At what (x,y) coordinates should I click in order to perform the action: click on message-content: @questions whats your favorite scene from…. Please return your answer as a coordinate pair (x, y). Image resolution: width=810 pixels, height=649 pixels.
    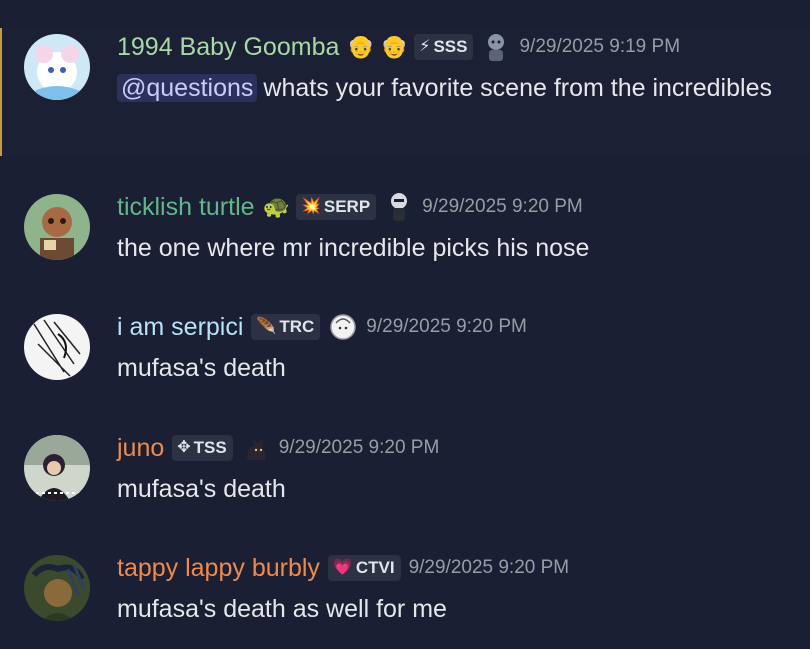
    Looking at the image, I should click on (457, 88).